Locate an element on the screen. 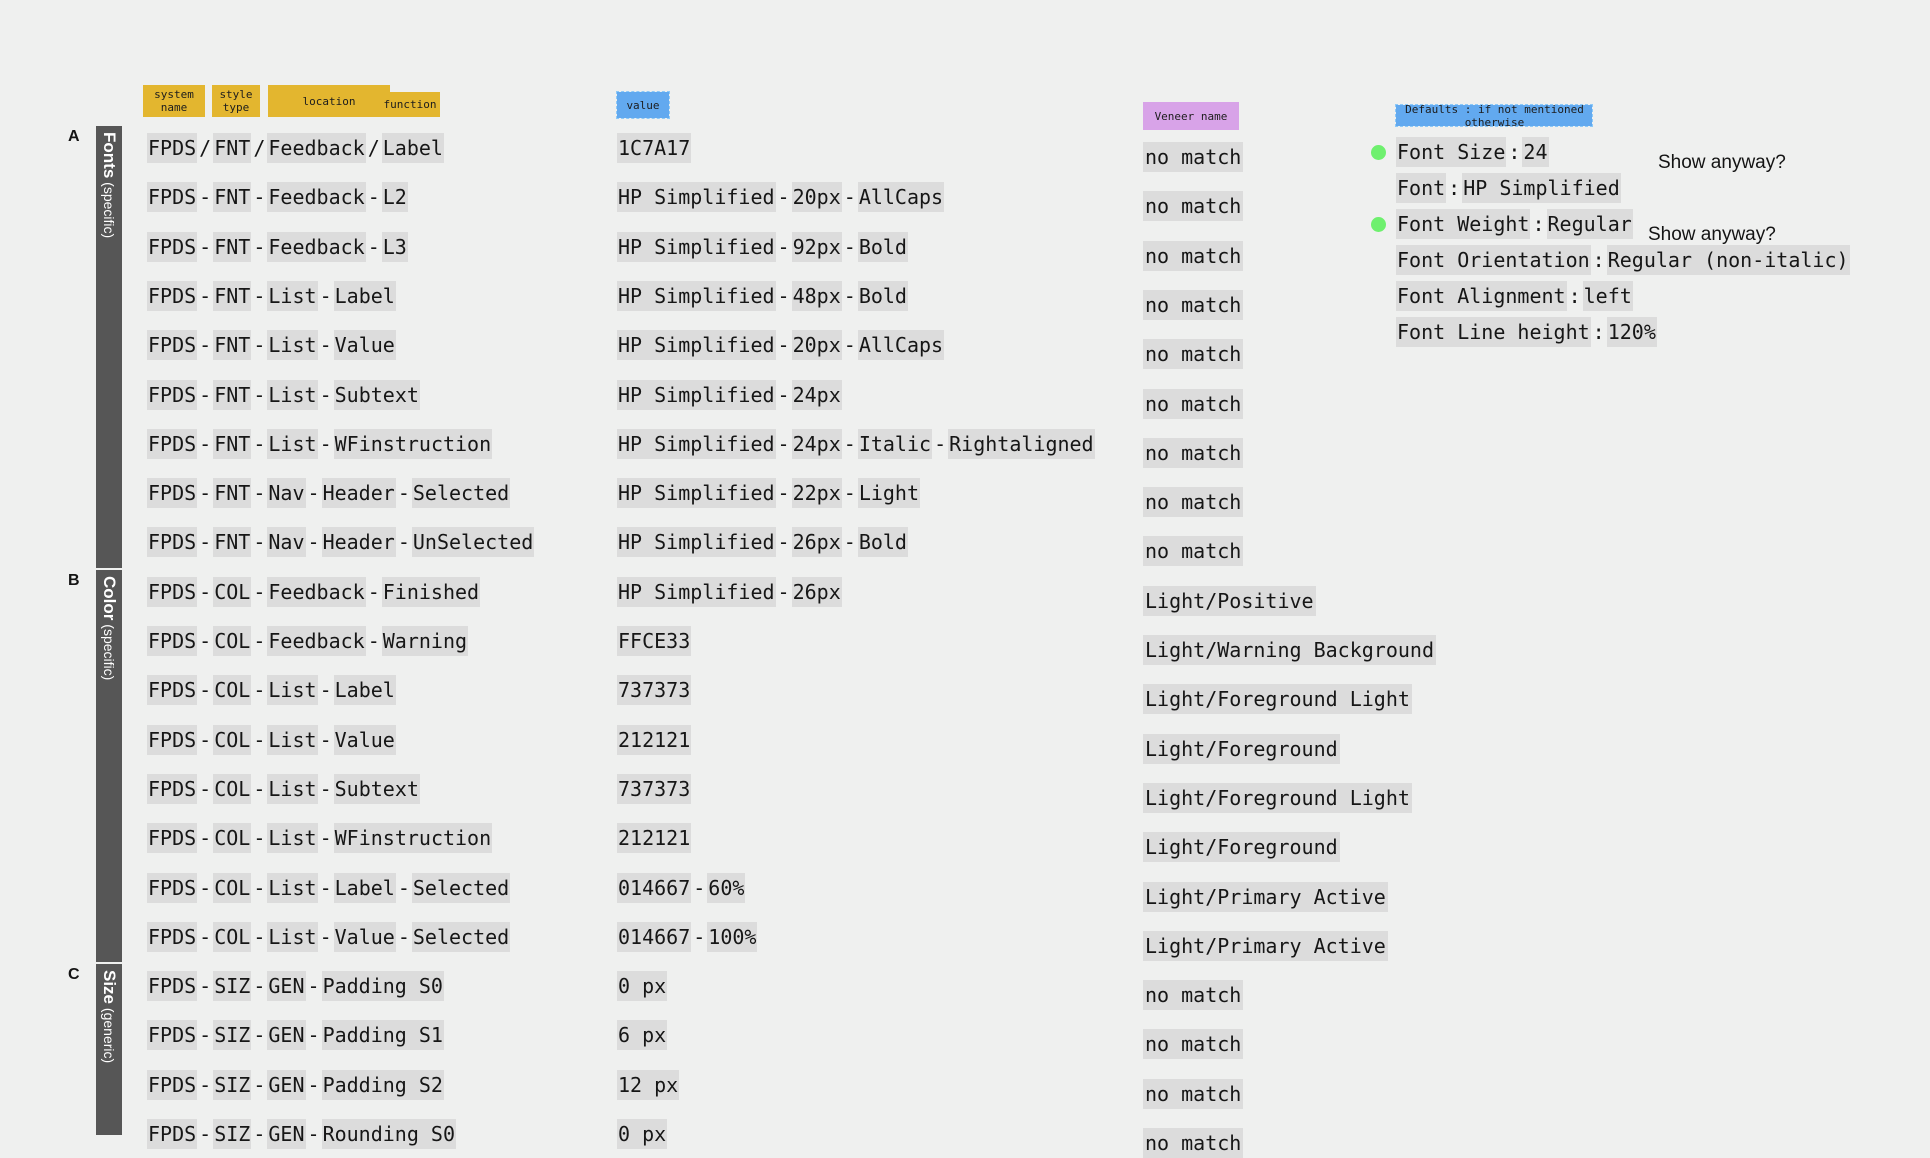 Image resolution: width=1930 pixels, height=1158 pixels. token-value-cell: 12 px is located at coordinates (648, 1084).